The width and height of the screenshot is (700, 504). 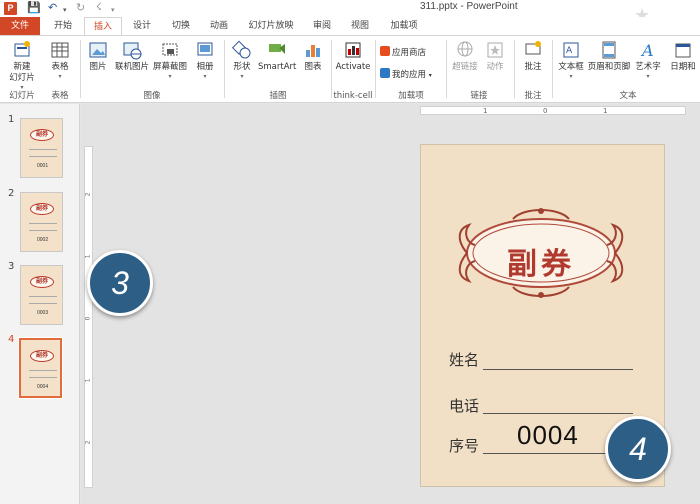 I want to click on thumbnail-number: 2, so click(x=11, y=193).